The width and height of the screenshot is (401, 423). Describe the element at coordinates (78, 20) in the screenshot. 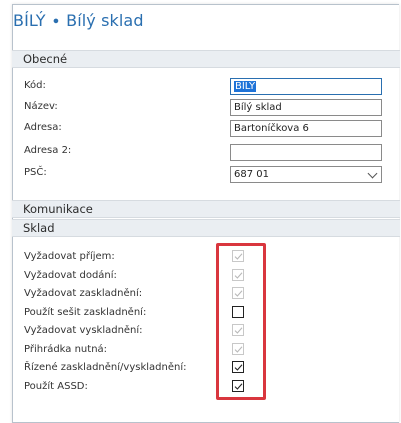

I see `page-title: BÍLÝ ∙ Bílý sklad` at that location.